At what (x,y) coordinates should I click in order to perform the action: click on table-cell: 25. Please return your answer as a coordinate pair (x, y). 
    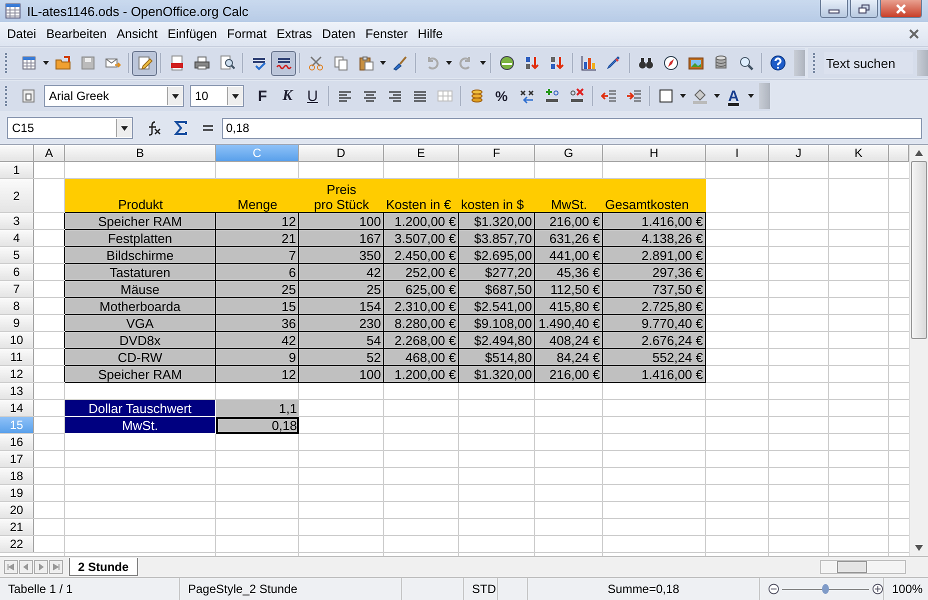
    Looking at the image, I should click on (341, 289).